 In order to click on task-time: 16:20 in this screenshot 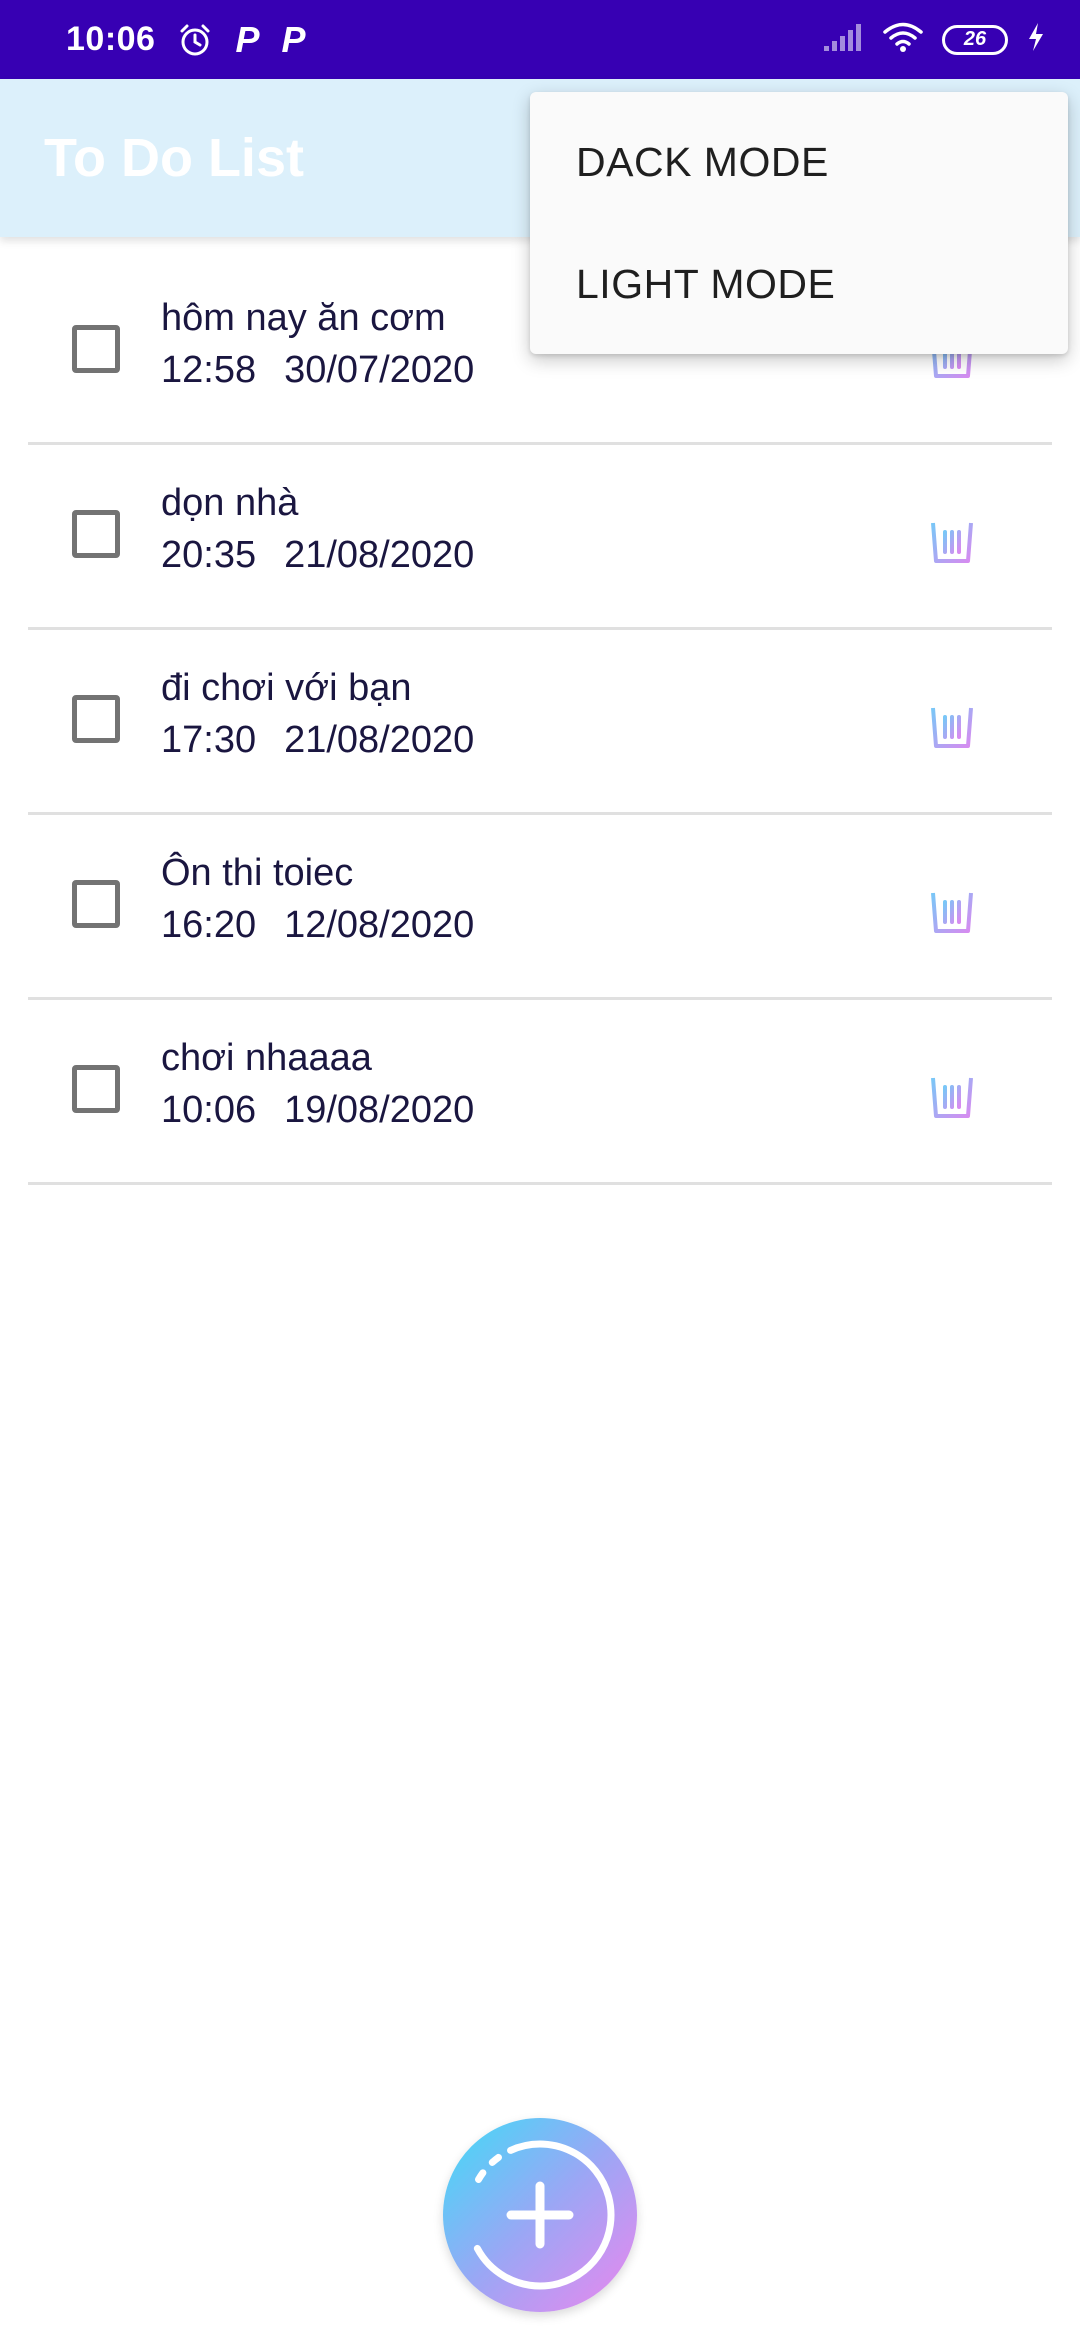, I will do `click(209, 925)`.